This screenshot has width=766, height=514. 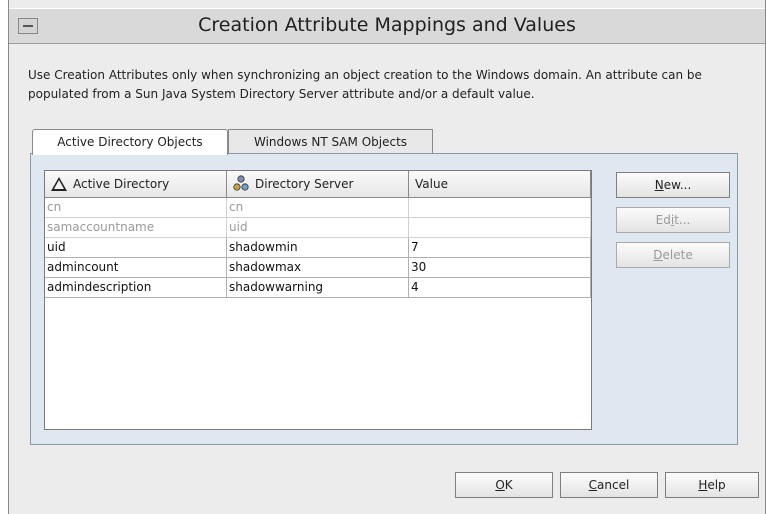 I want to click on cancel-button: Cancel, so click(x=609, y=485).